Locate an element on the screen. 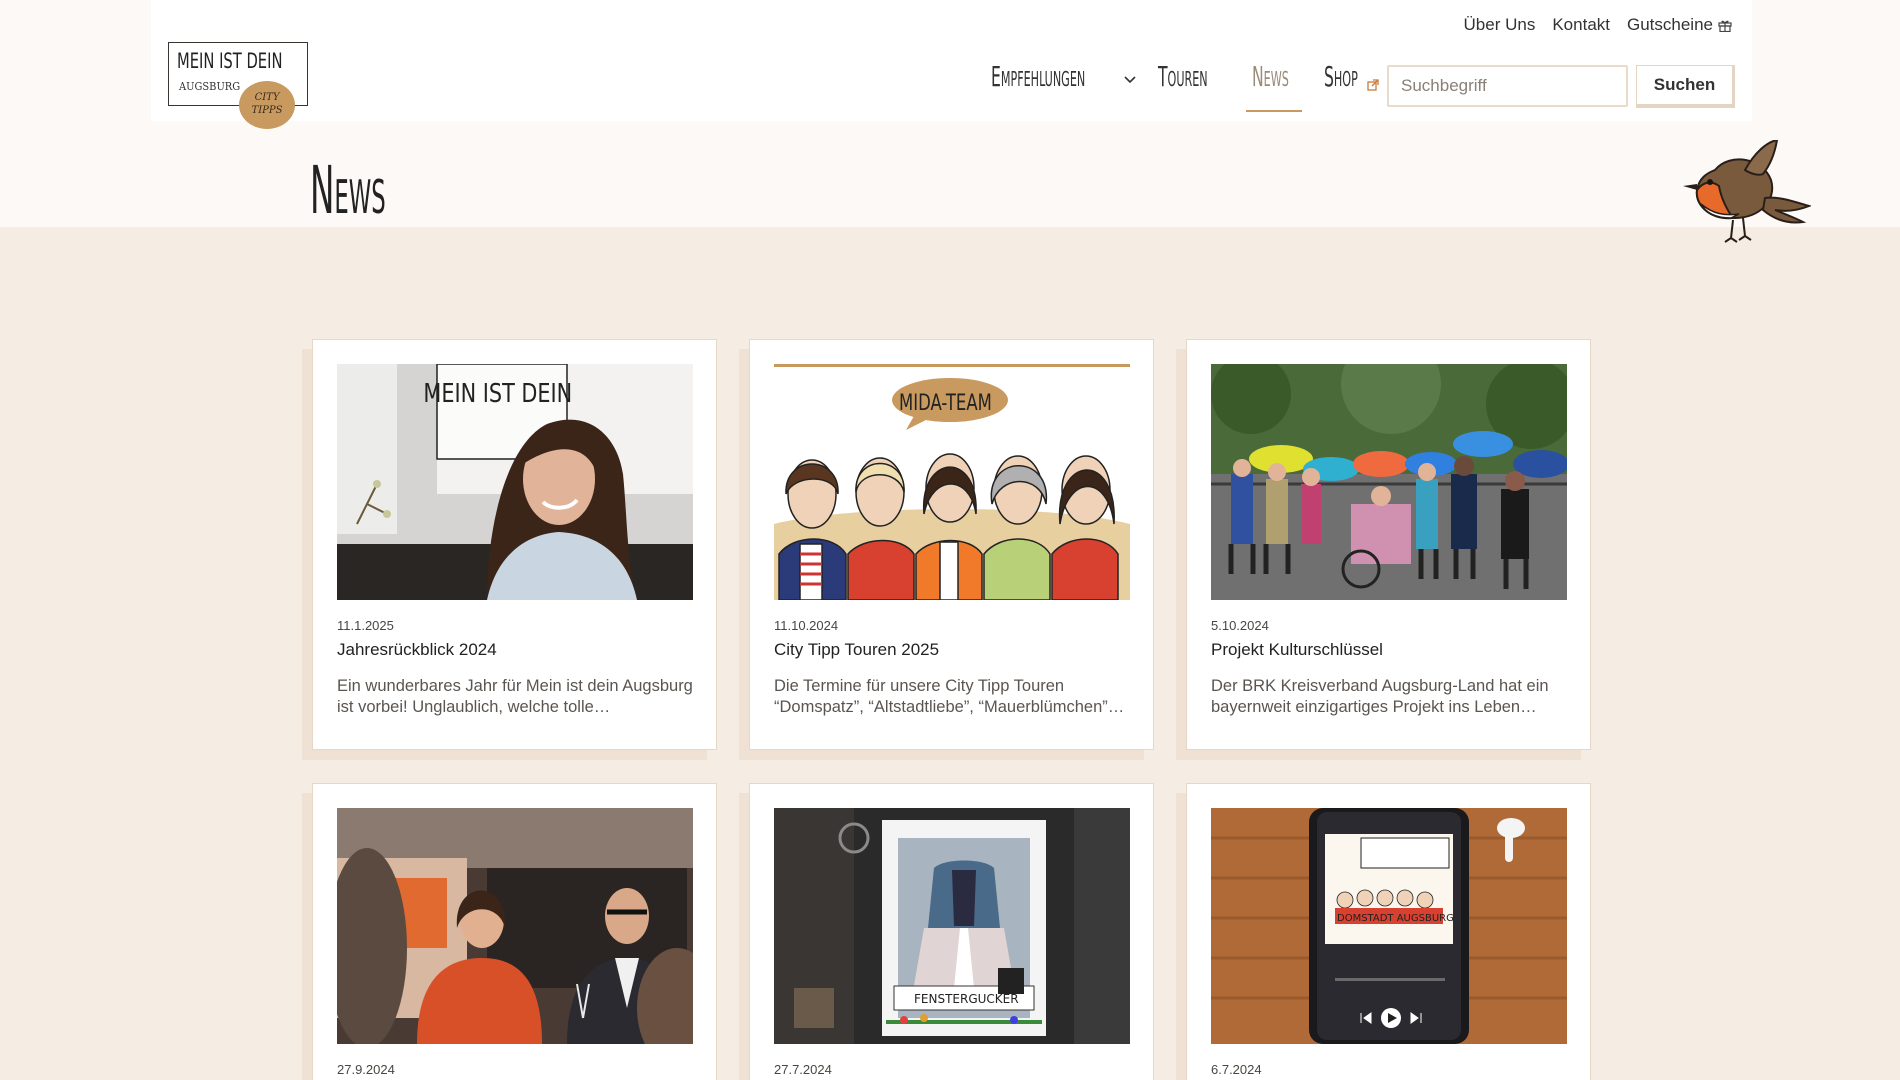 The image size is (1900, 1080). search-input is located at coordinates (1507, 86).